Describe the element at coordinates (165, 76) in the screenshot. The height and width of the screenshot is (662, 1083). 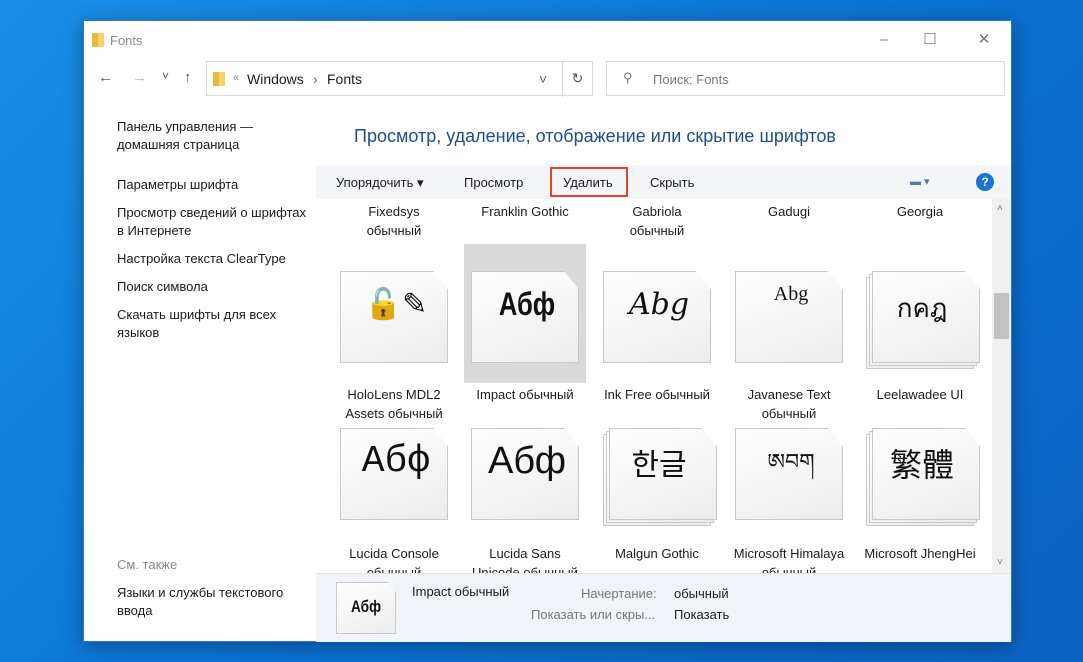
I see `recent-locations-button: ˅` at that location.